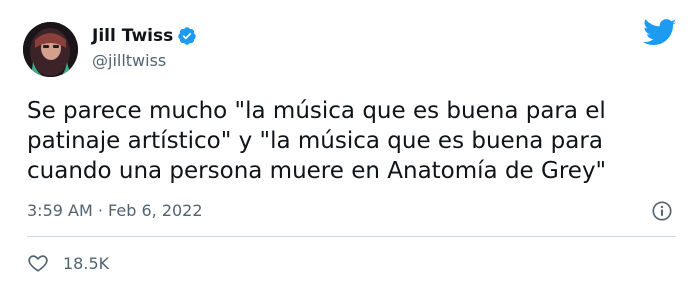  What do you see at coordinates (60, 210) in the screenshot?
I see `tweet-time: 3:59 AM` at bounding box center [60, 210].